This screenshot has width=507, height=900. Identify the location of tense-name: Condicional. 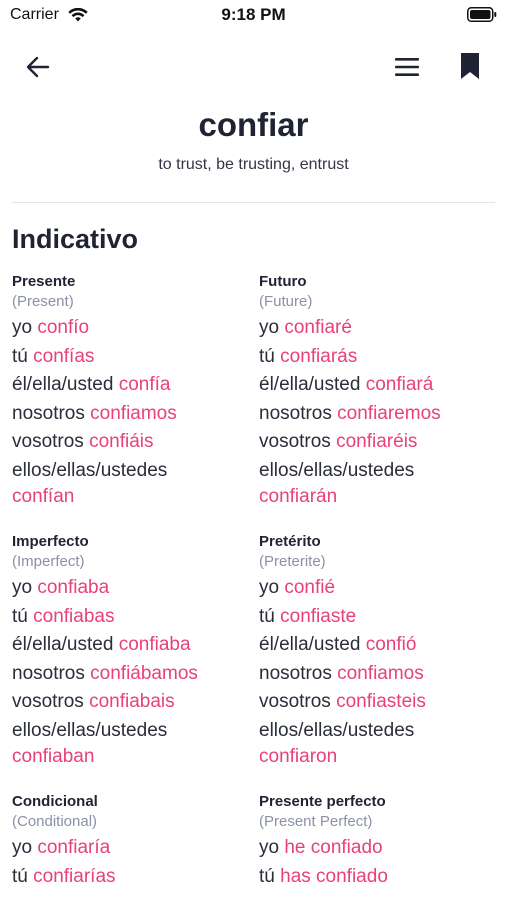
(55, 801).